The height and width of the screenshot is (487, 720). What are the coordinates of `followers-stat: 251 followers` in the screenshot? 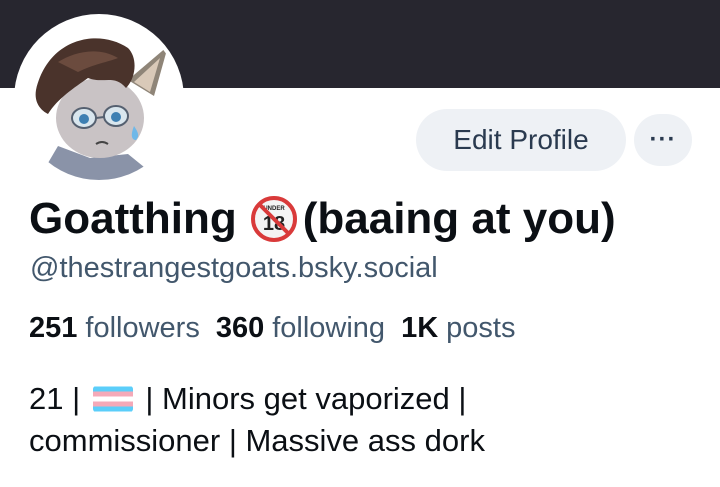 It's located at (114, 328).